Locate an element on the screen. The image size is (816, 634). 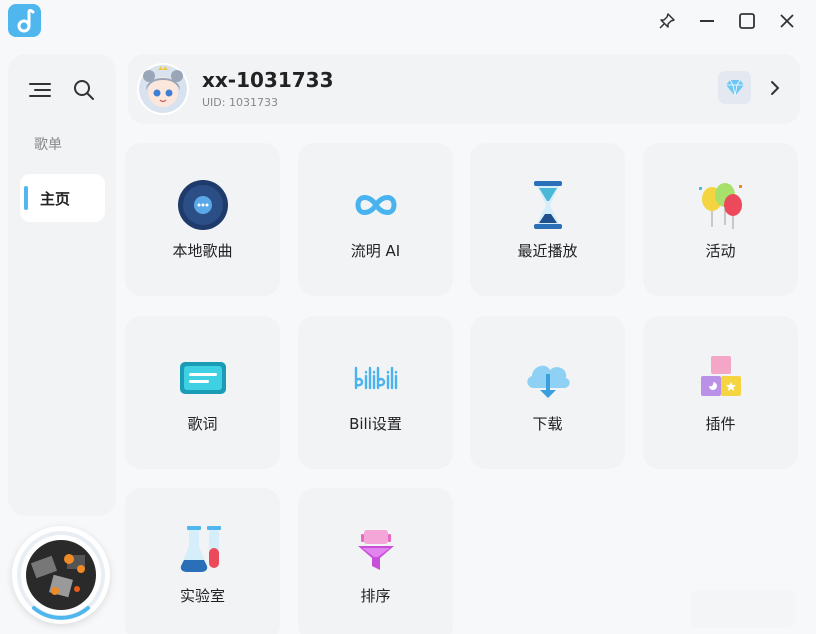
minimize-icon is located at coordinates (707, 21).